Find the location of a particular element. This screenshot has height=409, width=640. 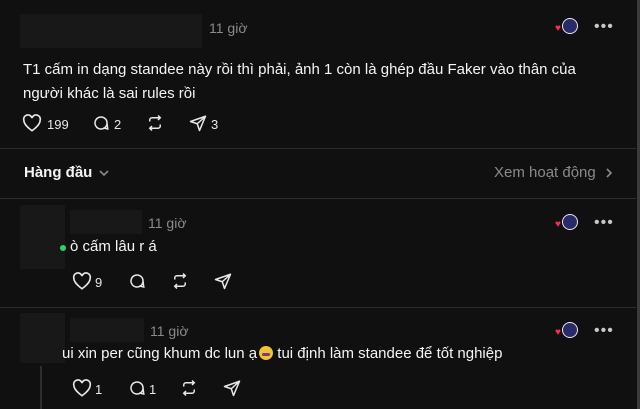

crying-emoji-icon is located at coordinates (266, 353).